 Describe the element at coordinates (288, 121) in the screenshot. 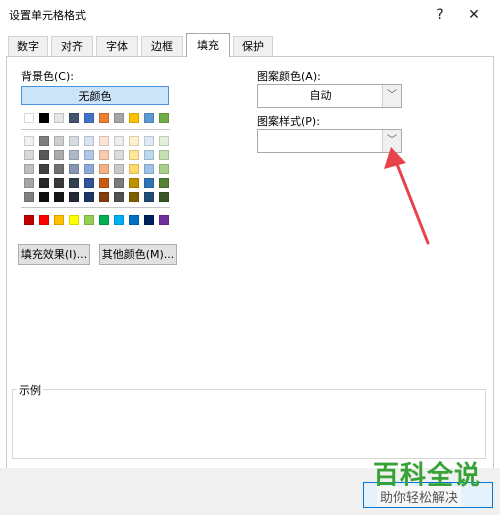

I see `pattern-style-label: 图案样式(P):` at that location.